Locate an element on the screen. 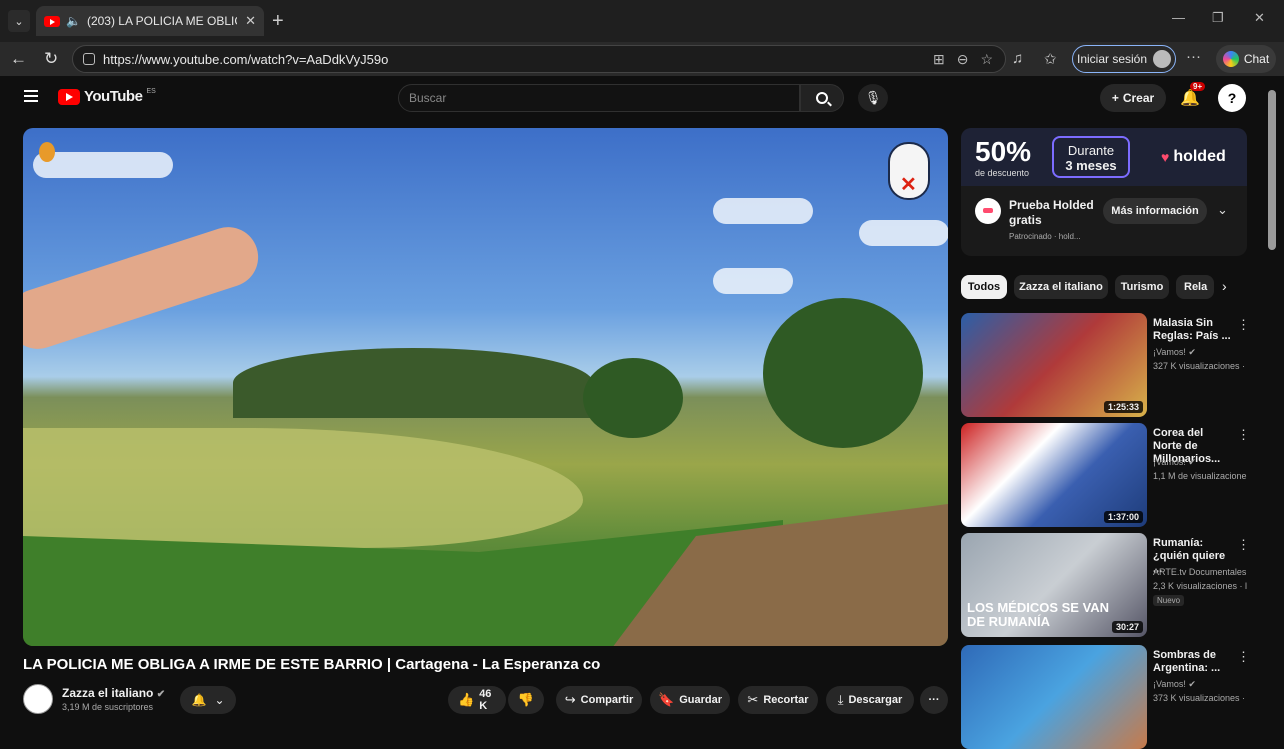 Image resolution: width=1284 pixels, height=749 pixels. notifications-button: 🔔 9+ is located at coordinates (1193, 95).